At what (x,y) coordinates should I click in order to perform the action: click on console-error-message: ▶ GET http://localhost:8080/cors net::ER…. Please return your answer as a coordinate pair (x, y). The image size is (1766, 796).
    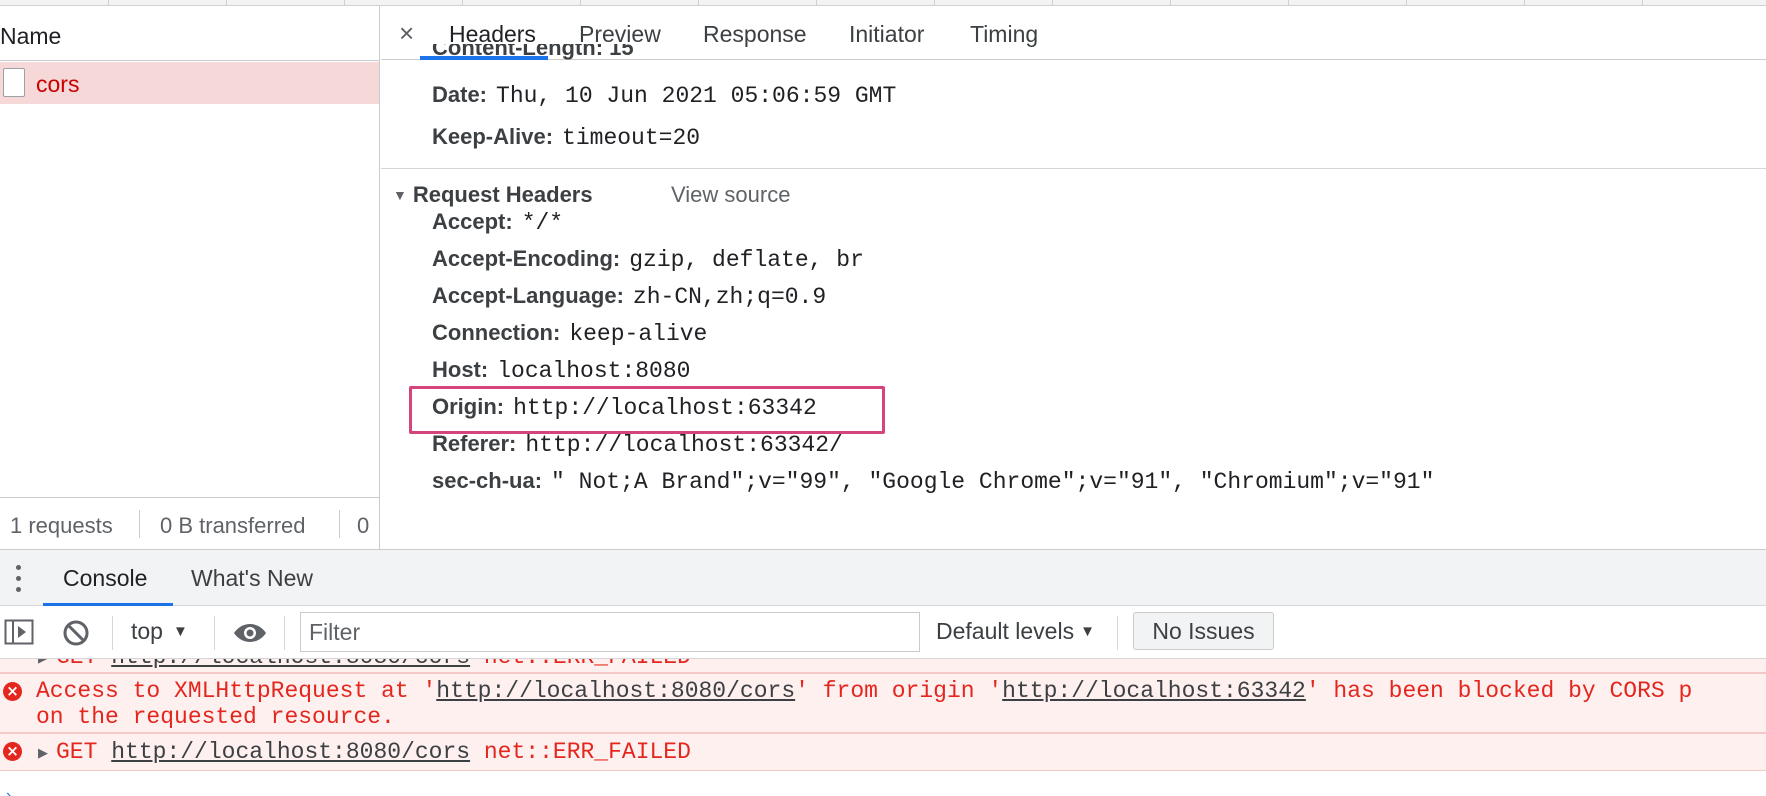
    Looking at the image, I should click on (883, 666).